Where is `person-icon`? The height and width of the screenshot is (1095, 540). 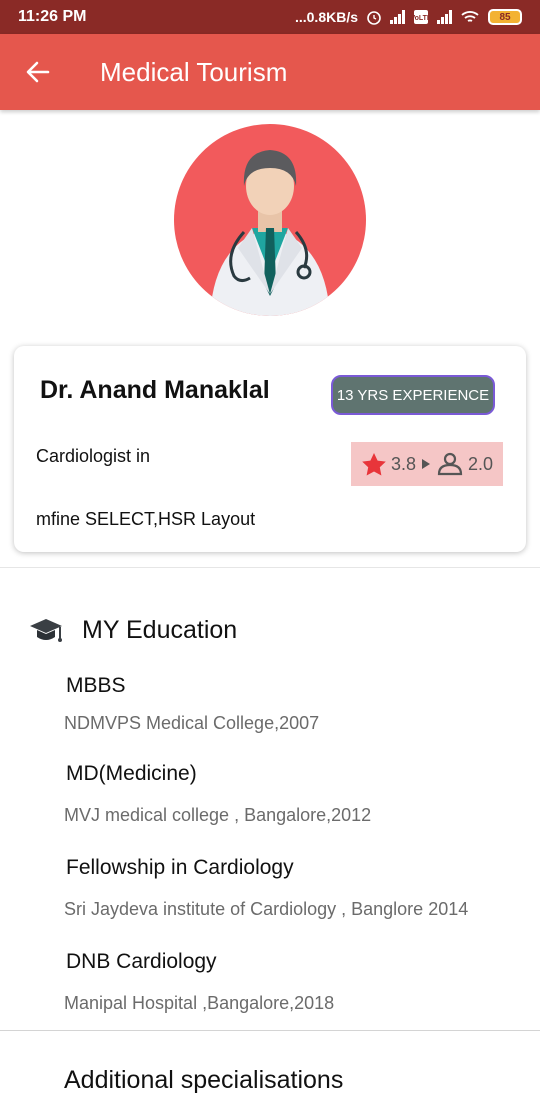 person-icon is located at coordinates (450, 464).